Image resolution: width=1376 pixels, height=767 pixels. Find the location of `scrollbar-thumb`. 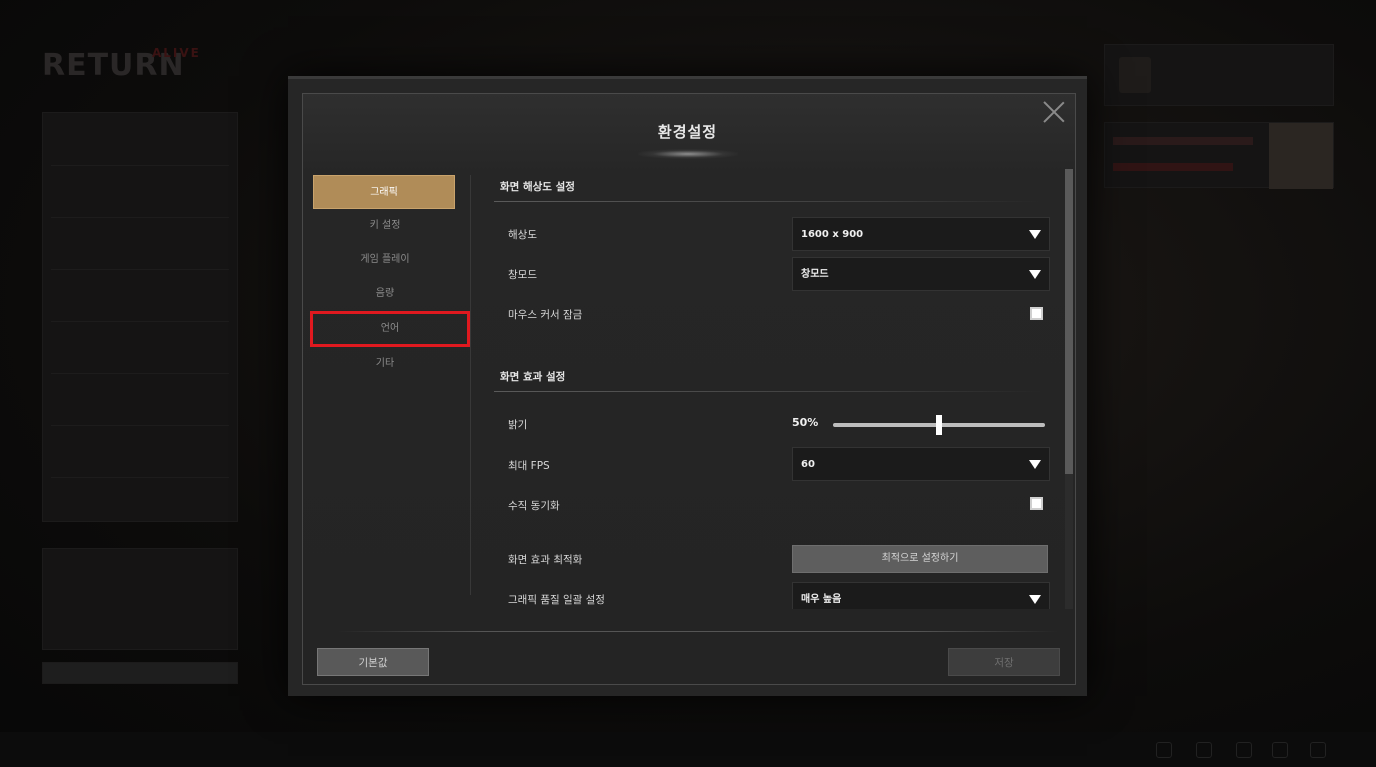

scrollbar-thumb is located at coordinates (1069, 321).